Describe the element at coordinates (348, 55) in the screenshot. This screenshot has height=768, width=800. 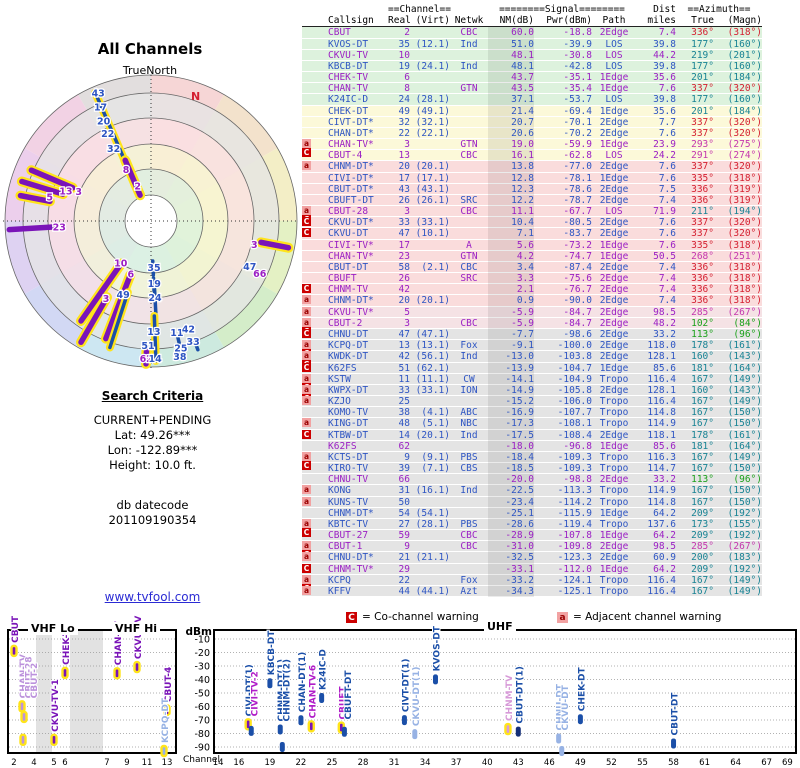
I see `cell-callsign: CKVU-TV` at that location.